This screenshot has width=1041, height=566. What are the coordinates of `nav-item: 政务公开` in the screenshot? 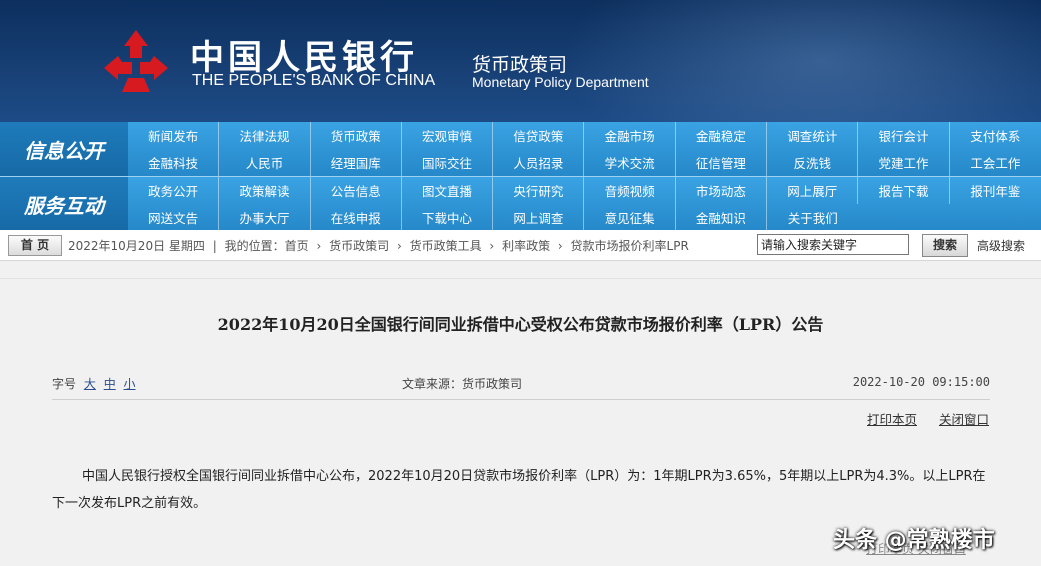 It's located at (174, 190).